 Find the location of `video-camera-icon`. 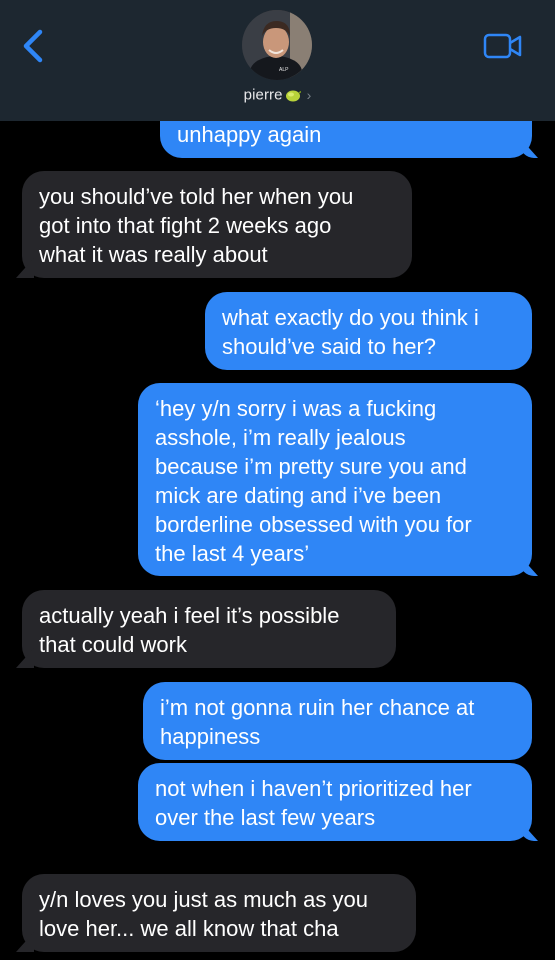

video-camera-icon is located at coordinates (502, 46).